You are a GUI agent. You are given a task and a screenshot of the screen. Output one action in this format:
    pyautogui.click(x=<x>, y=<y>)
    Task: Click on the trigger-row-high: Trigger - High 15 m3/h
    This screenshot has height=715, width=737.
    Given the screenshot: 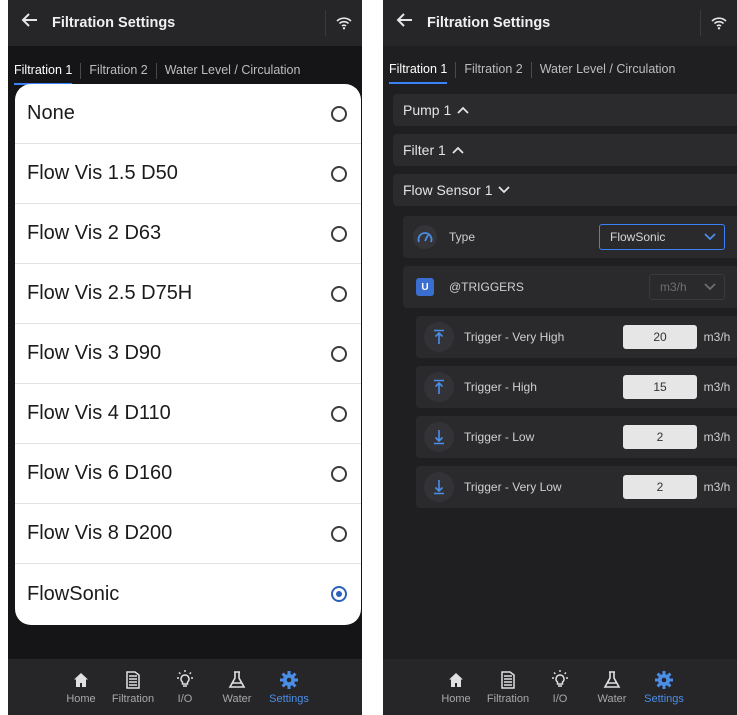 What is the action you would take?
    pyautogui.click(x=576, y=387)
    